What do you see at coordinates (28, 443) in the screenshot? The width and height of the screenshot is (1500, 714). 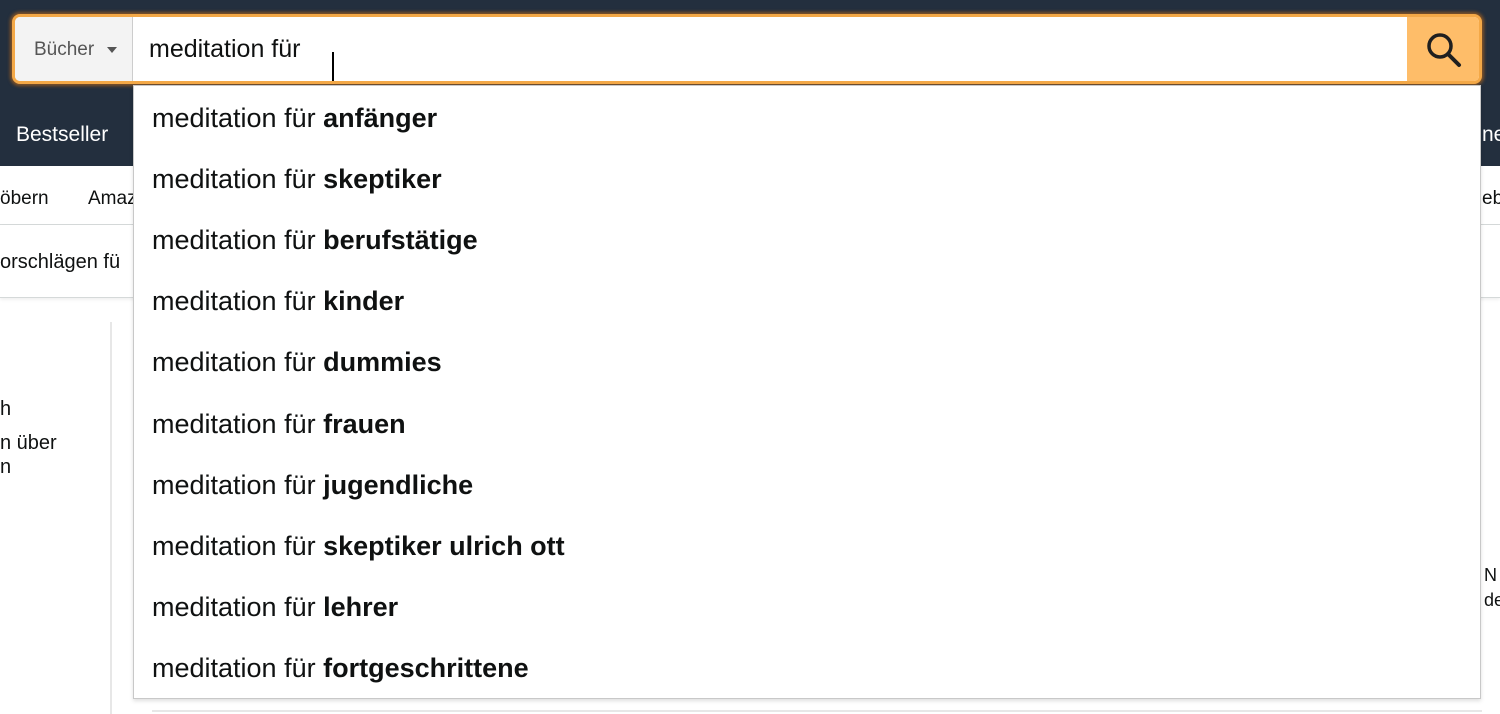 I see `left-text-line2: n über` at bounding box center [28, 443].